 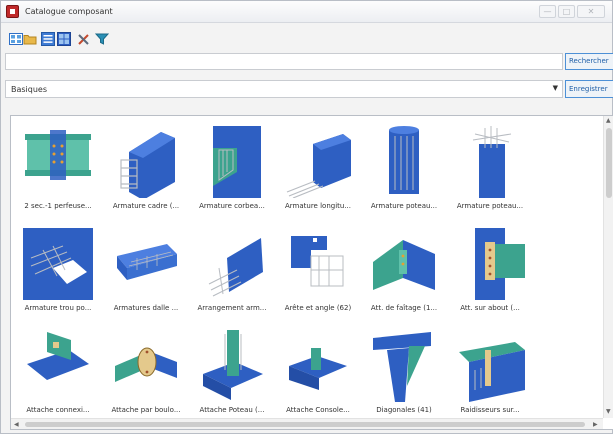 I want to click on column-rebar-cage-icon, so click(x=147, y=165).